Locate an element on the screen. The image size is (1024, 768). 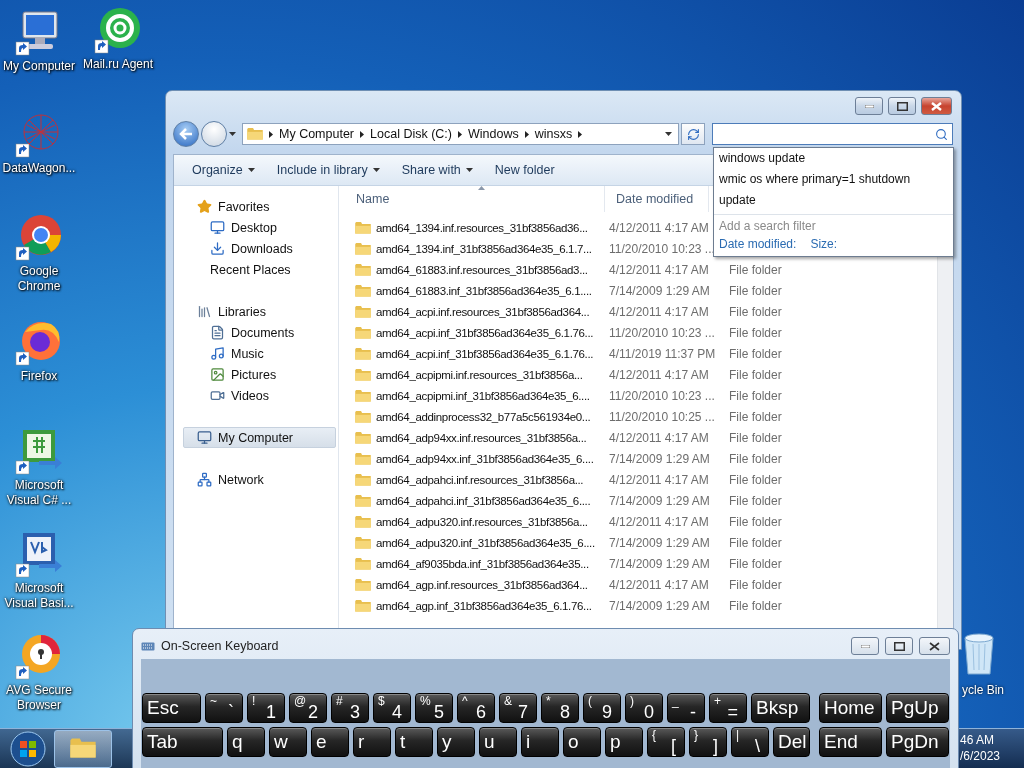
keyboard-key: PgUp is located at coordinates (917, 708).